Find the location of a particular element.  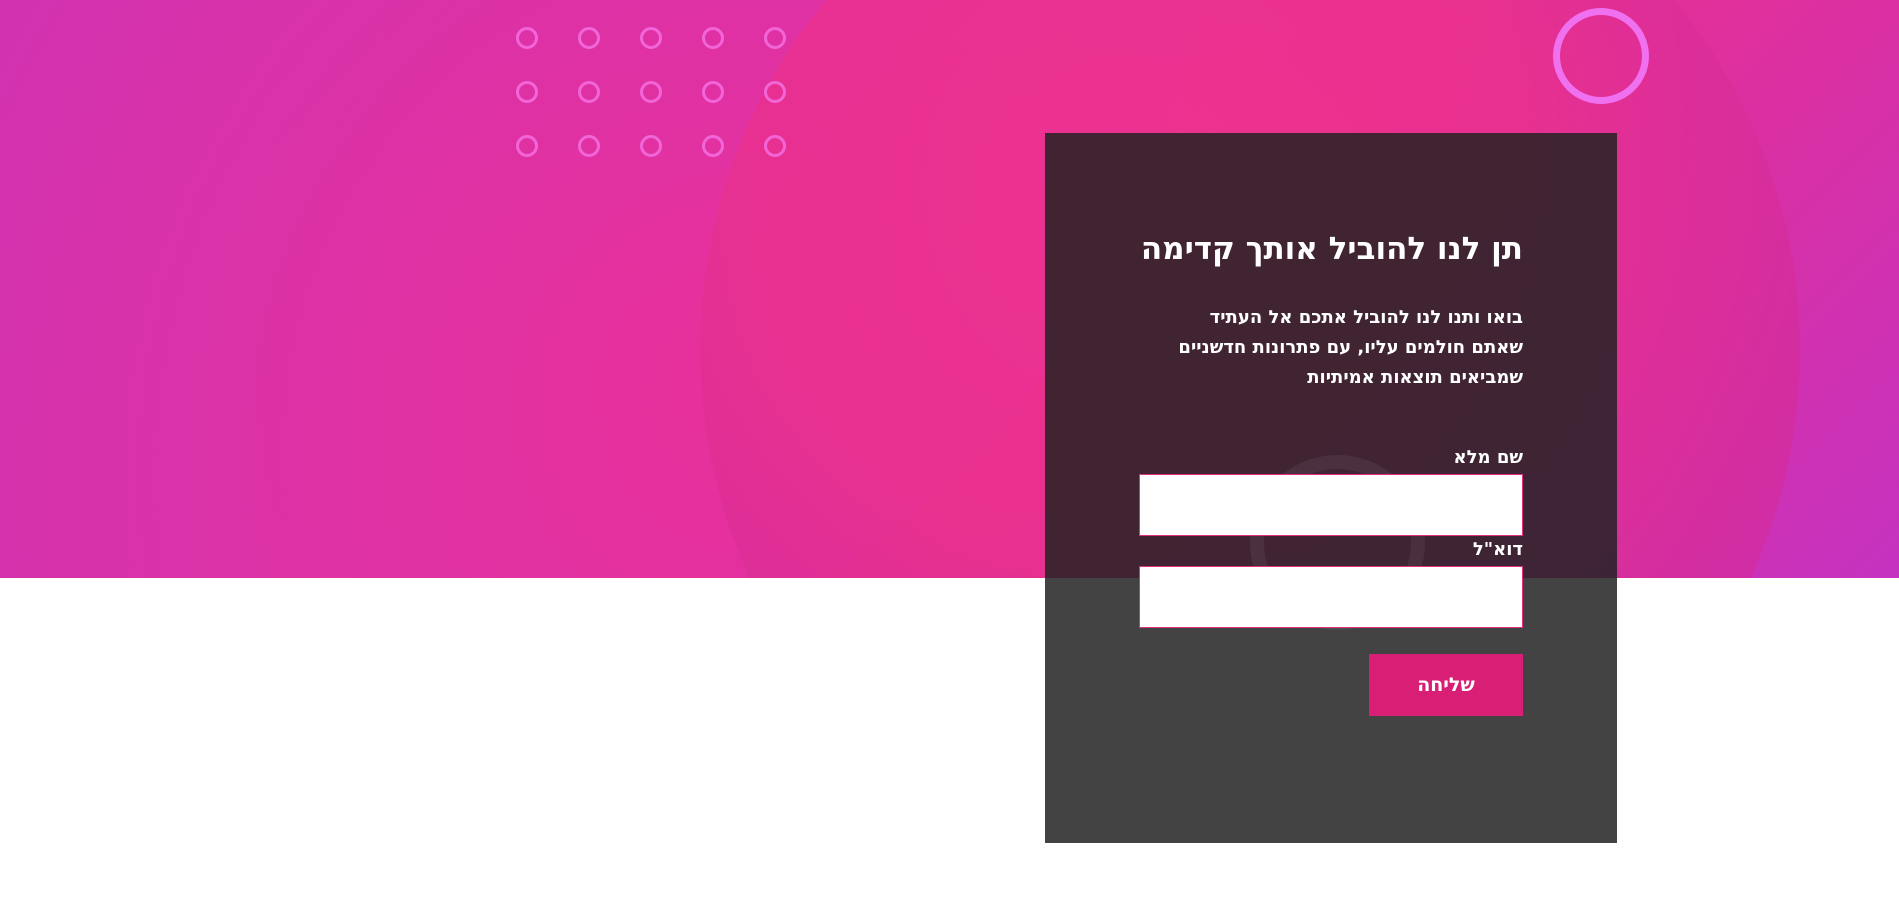

description-line: בואו ותנו לנו להוביל אתכם אל העתיד is located at coordinates (1366, 317).